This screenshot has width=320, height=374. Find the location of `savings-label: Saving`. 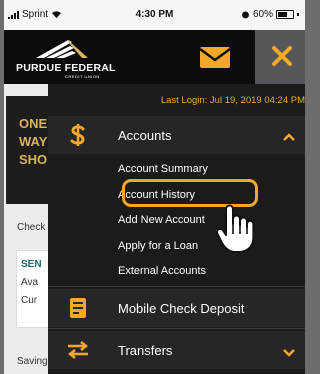

savings-label: Saving is located at coordinates (32, 361).